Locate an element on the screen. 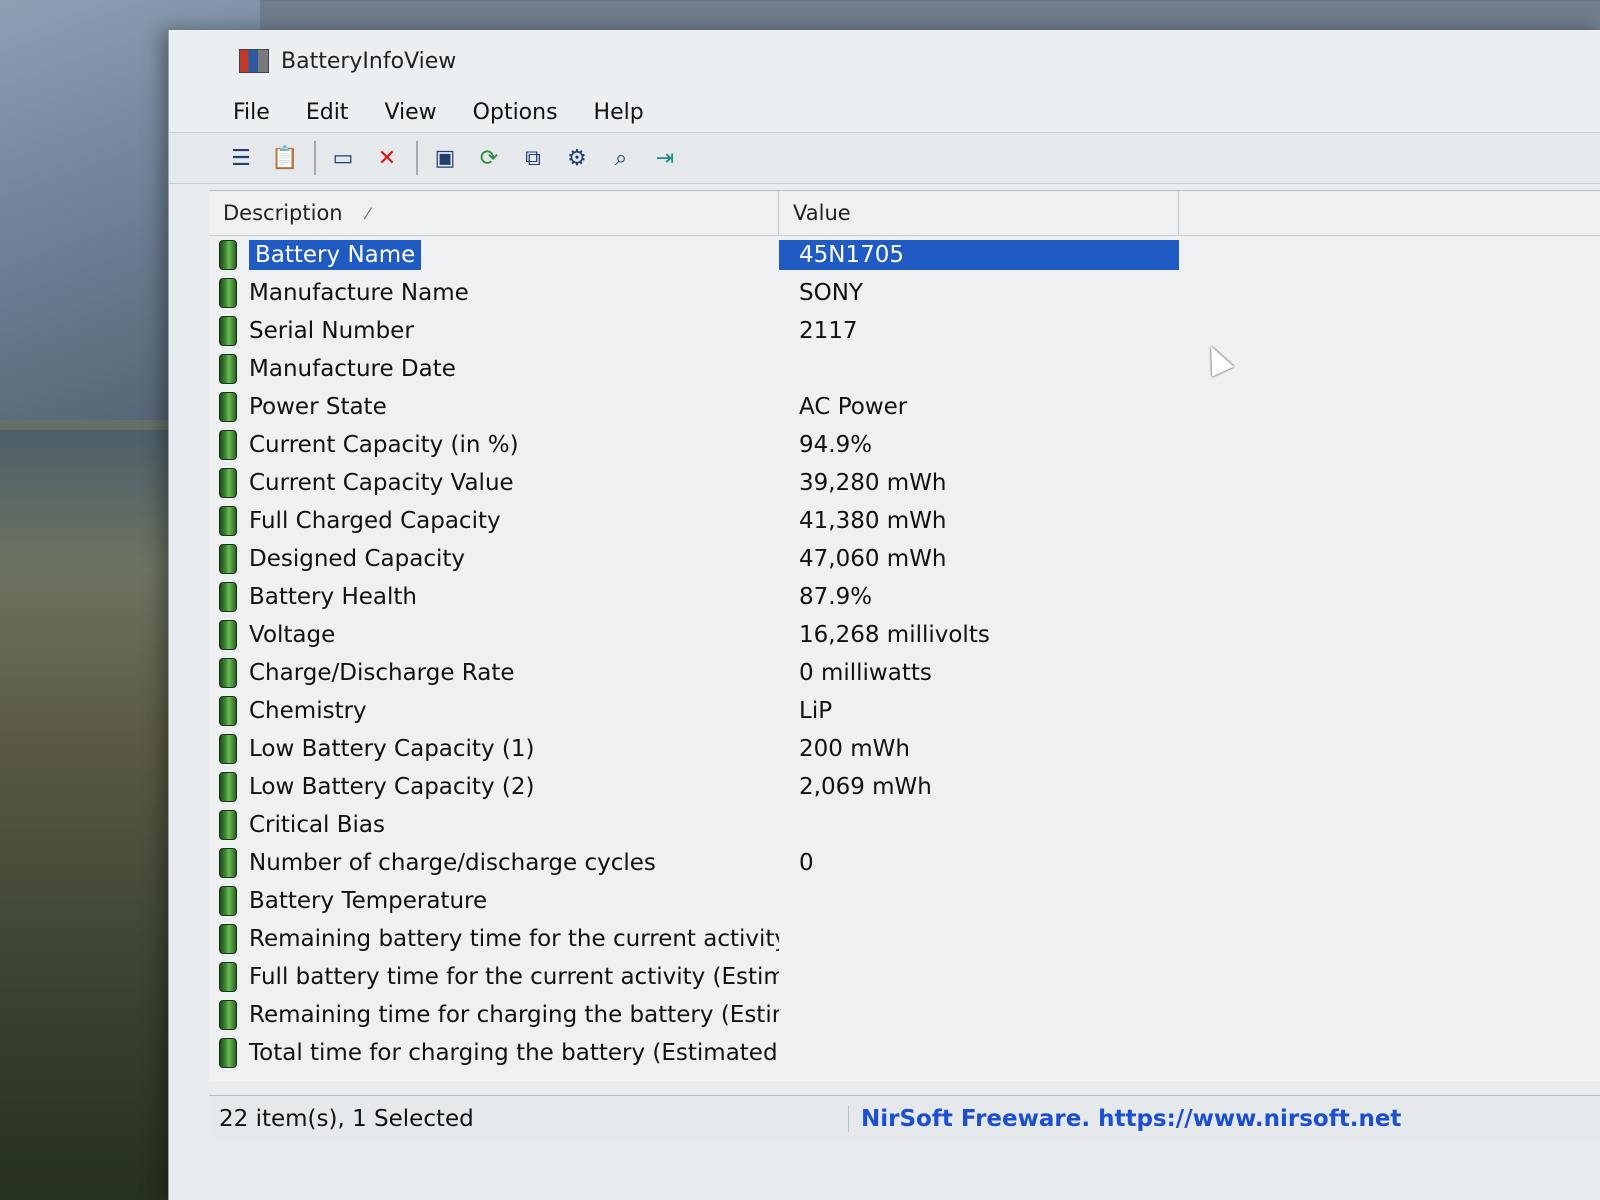 Image resolution: width=1600 pixels, height=1200 pixels. table-row: Serial Number 2117 is located at coordinates (904, 331).